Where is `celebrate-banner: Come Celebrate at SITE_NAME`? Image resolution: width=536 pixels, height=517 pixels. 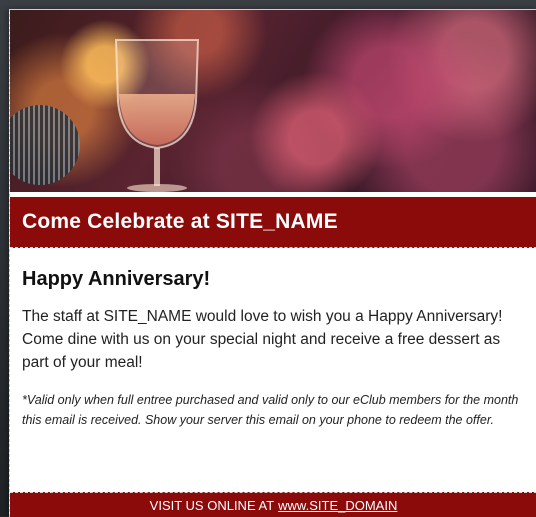 celebrate-banner: Come Celebrate at SITE_NAME is located at coordinates (273, 222).